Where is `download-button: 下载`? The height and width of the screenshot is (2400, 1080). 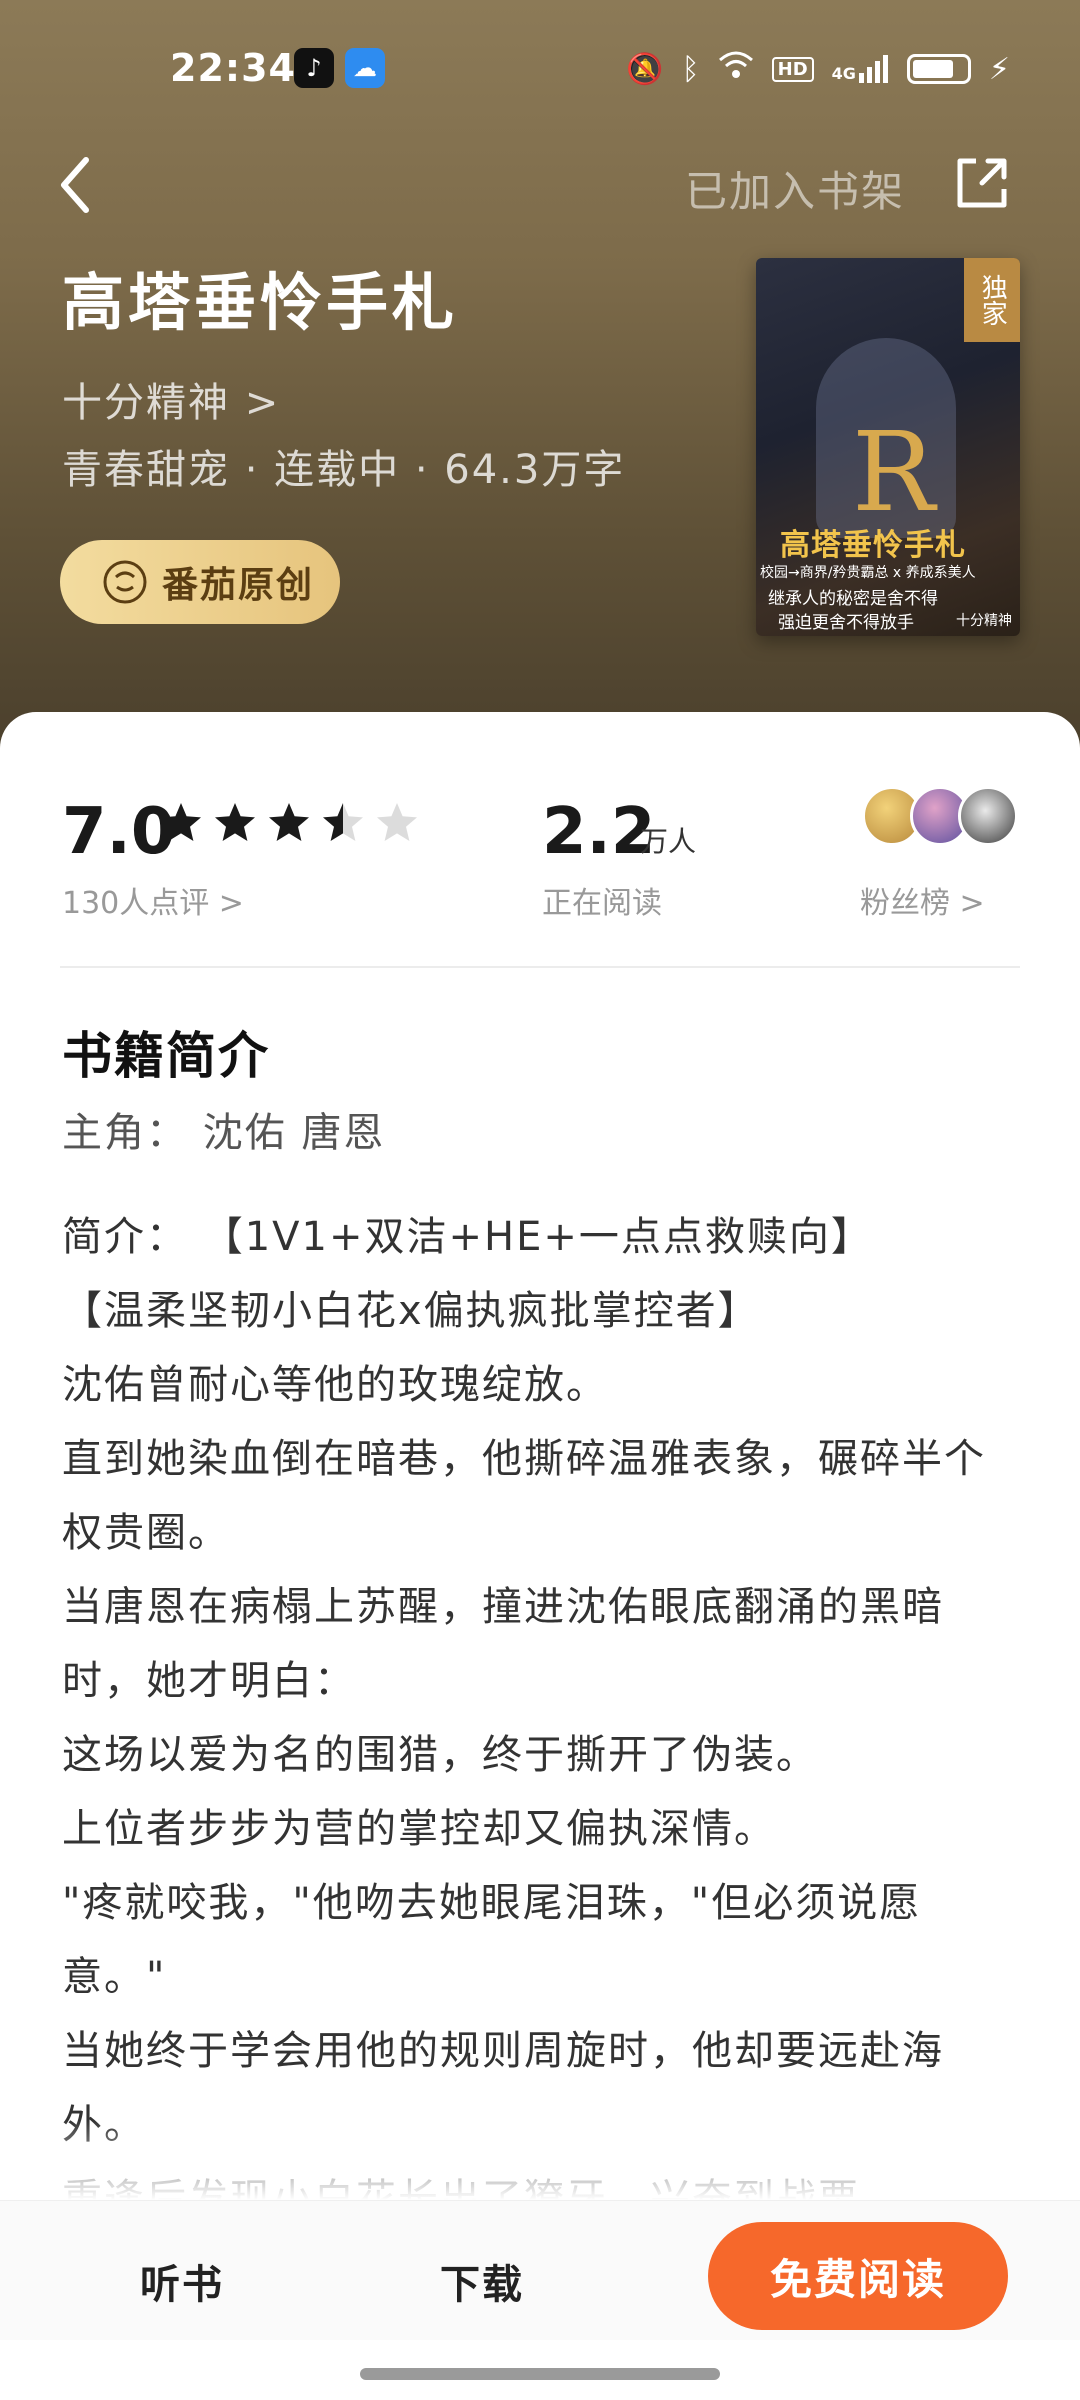
download-button: 下载 is located at coordinates (482, 2281).